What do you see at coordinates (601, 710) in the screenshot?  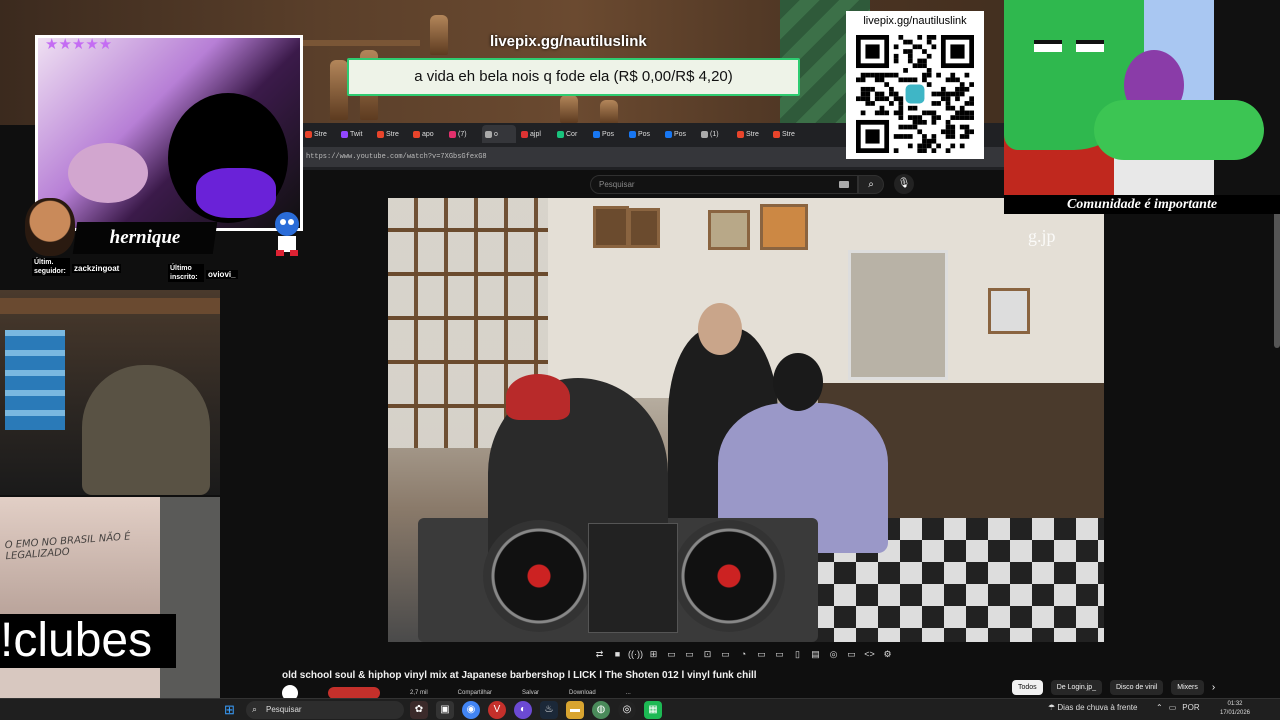 I see `browser-icon: ◍` at bounding box center [601, 710].